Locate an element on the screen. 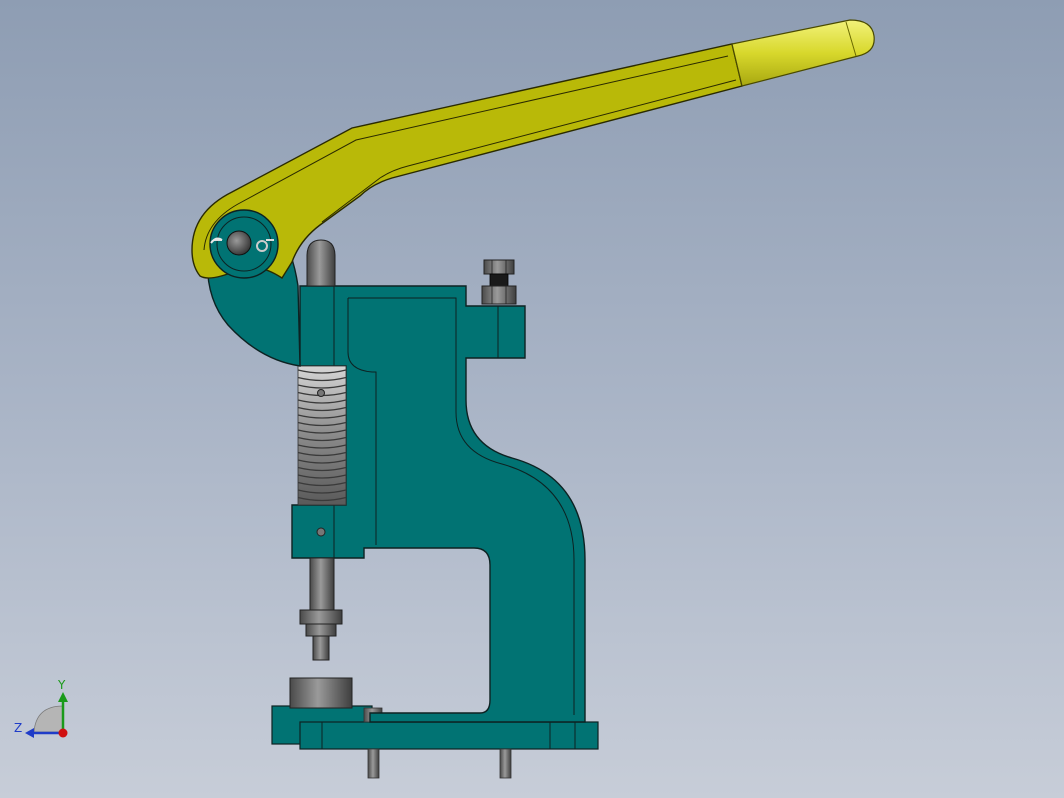 The image size is (1064, 798). pivot-pin is located at coordinates (244, 244).